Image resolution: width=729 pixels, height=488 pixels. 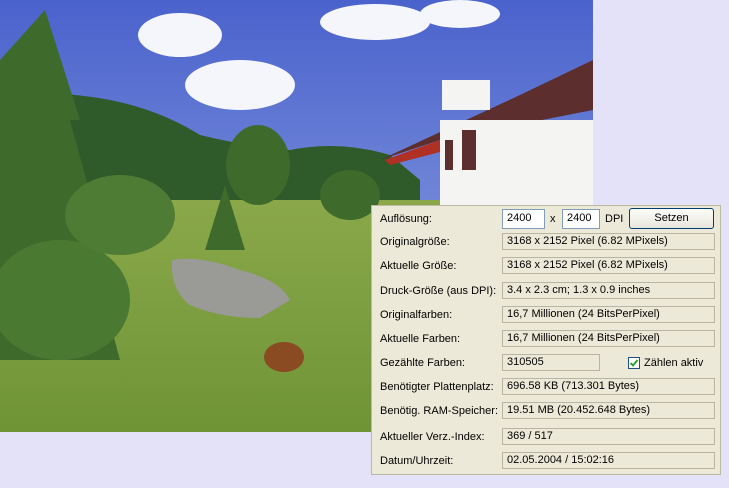 What do you see at coordinates (608, 338) in the screenshot?
I see `current-colors-value: 16,7 Millionen (24 BitsPerPixel)` at bounding box center [608, 338].